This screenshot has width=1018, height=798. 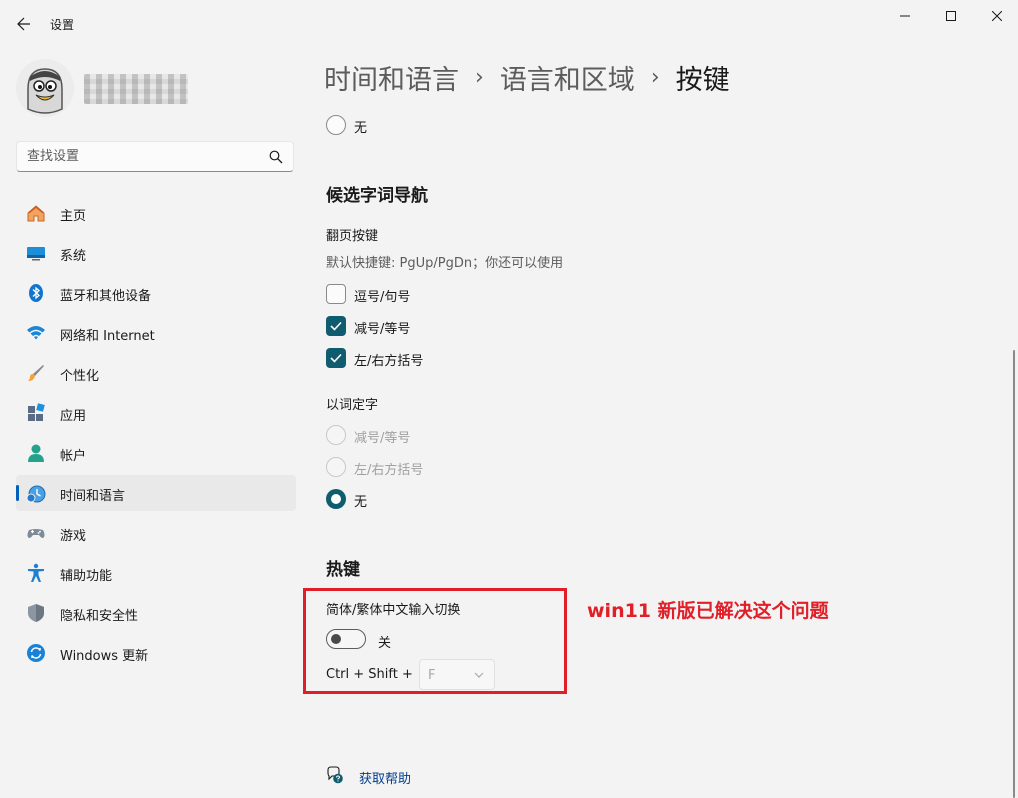 What do you see at coordinates (1014, 574) in the screenshot?
I see `scrollbar` at bounding box center [1014, 574].